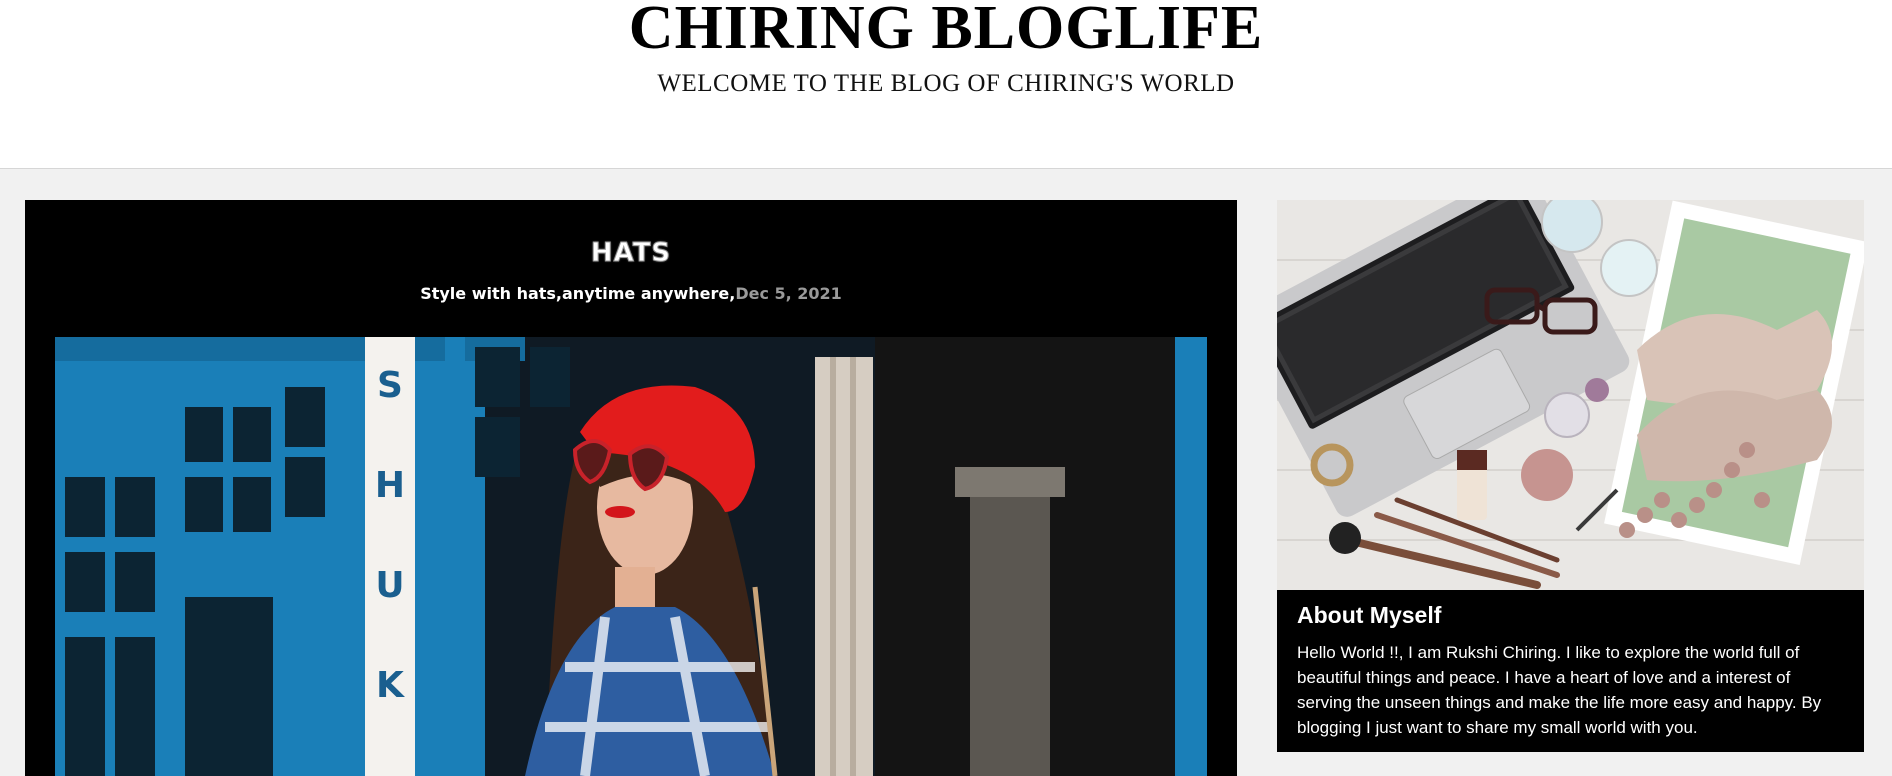 This screenshot has width=1892, height=776. I want to click on svg-text: K, so click(390, 685).